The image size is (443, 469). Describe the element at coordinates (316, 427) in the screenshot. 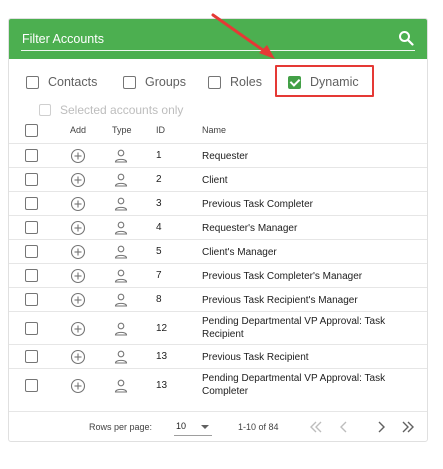

I see `first-page-icon` at that location.